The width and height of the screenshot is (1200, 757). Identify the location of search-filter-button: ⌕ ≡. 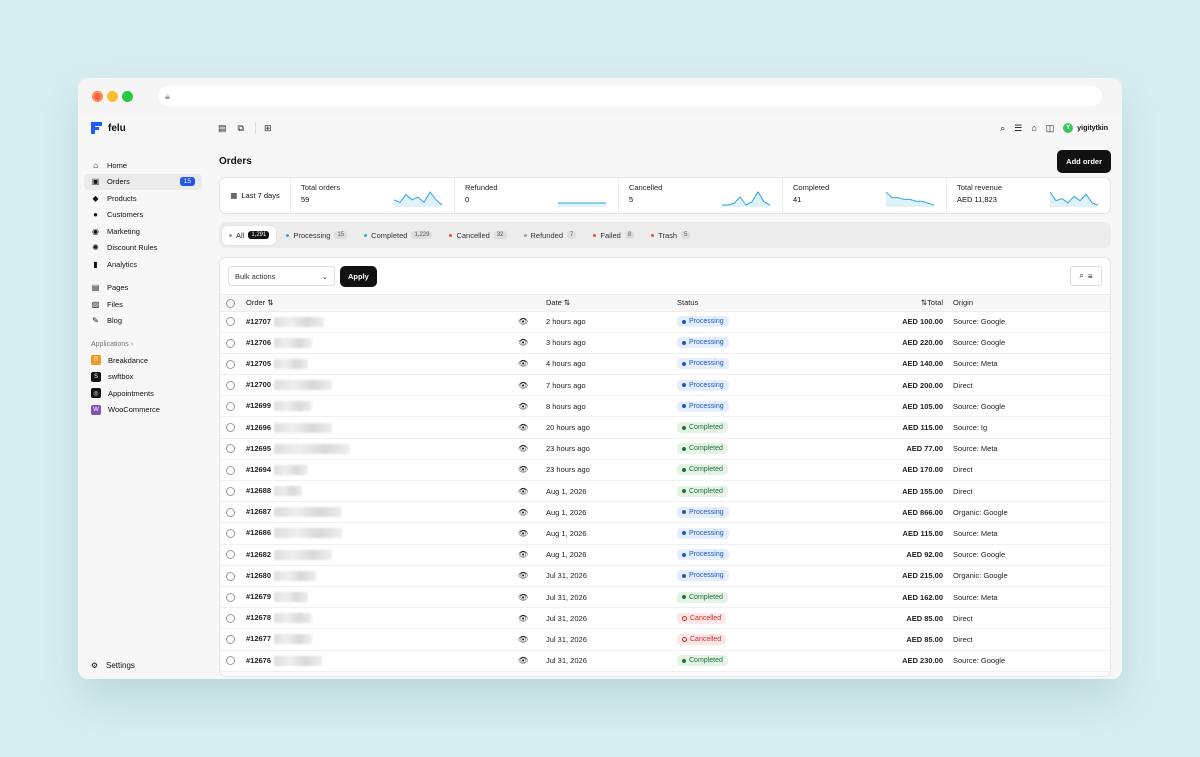
(1086, 276).